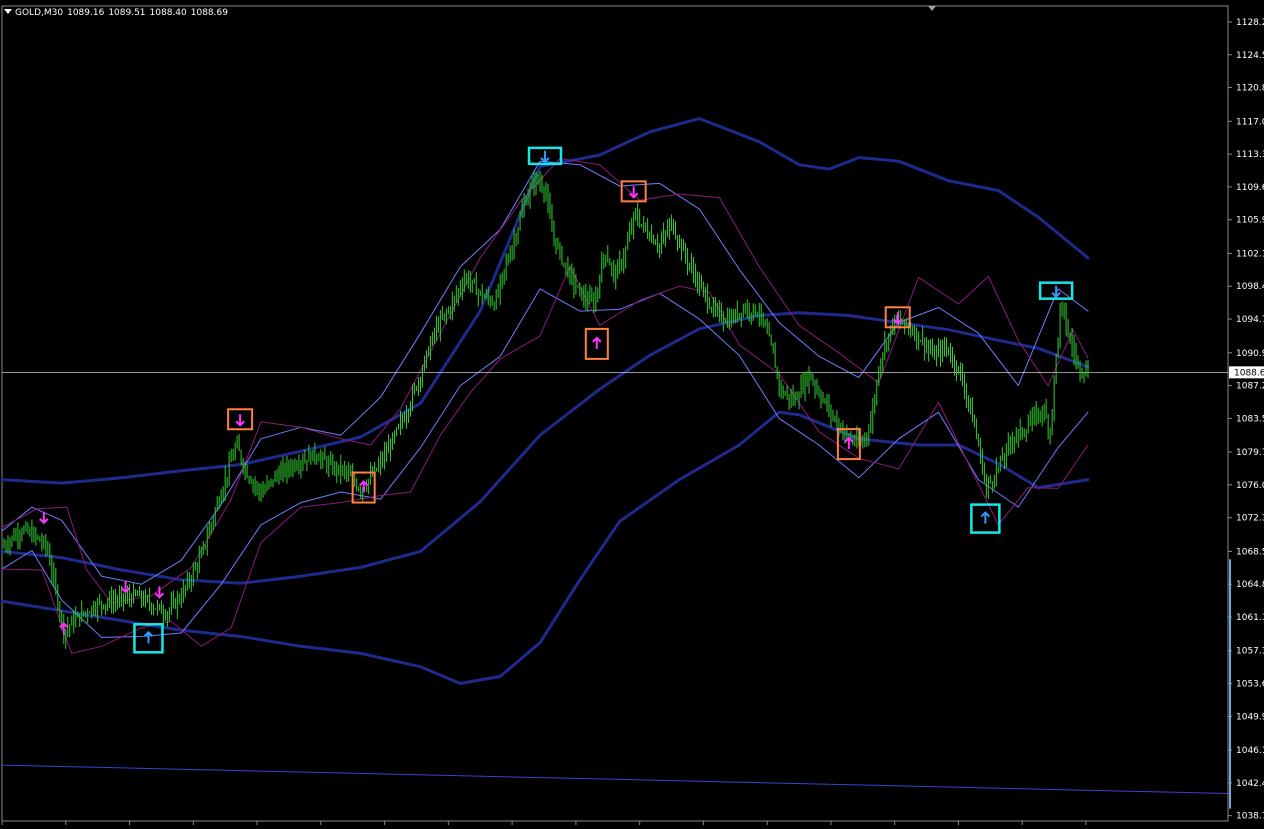 This screenshot has height=829, width=1264. What do you see at coordinates (1250, 287) in the screenshot?
I see `y-tick-label: 1098.4` at bounding box center [1250, 287].